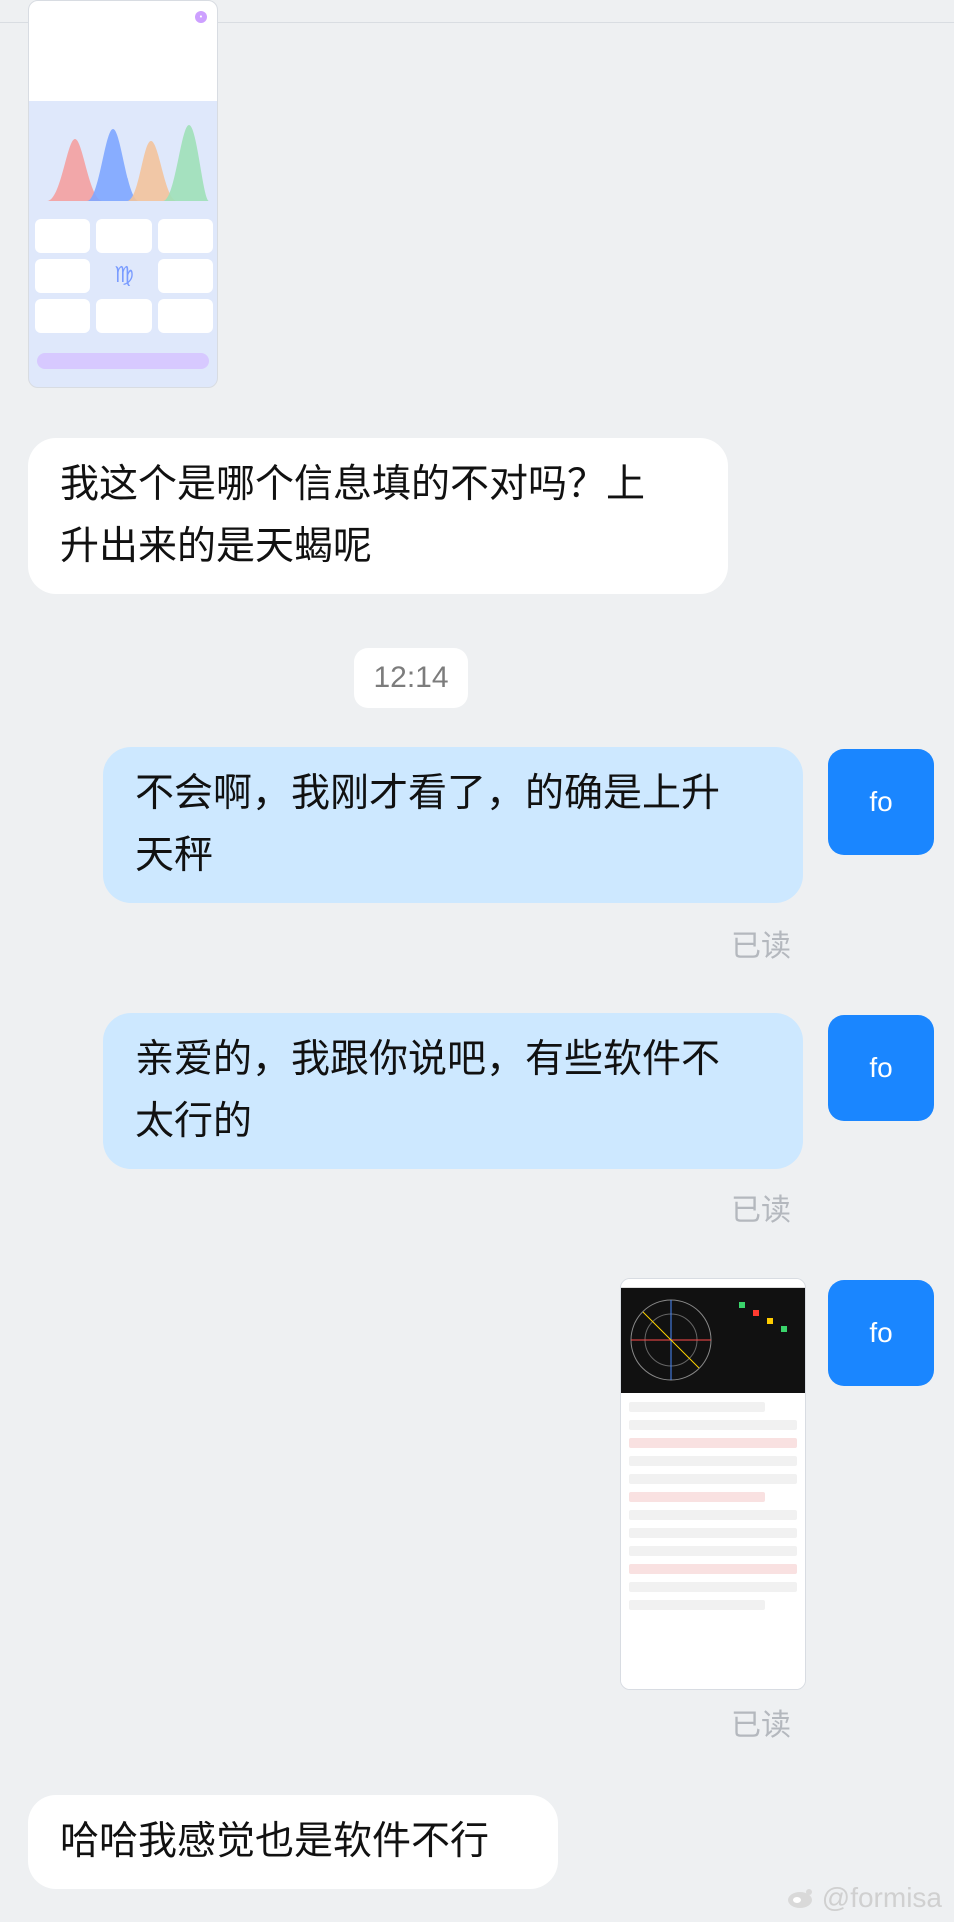  I want to click on birth-chart-icon, so click(713, 1340).